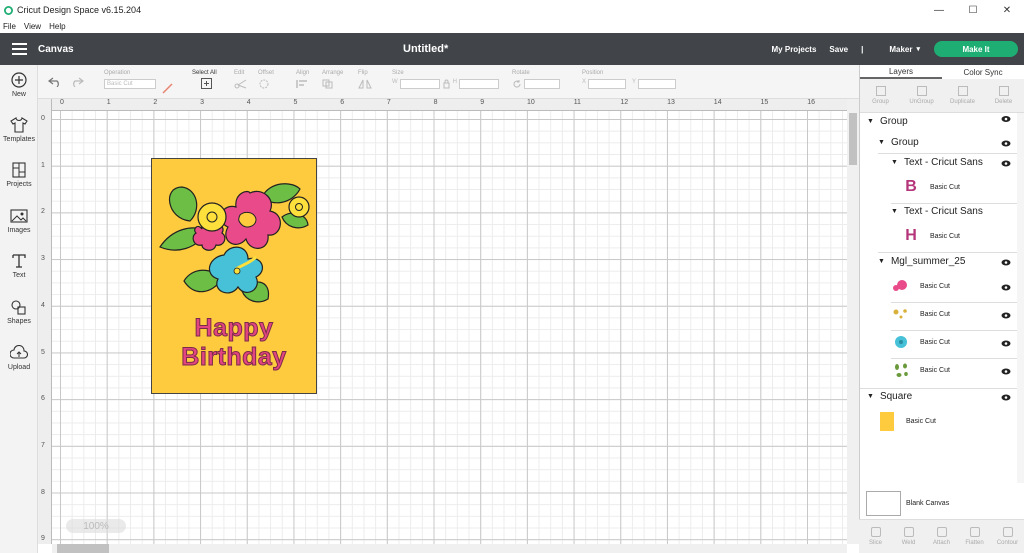 This screenshot has height=553, width=1024. I want to click on card-text-birthday: Birthday, so click(234, 357).